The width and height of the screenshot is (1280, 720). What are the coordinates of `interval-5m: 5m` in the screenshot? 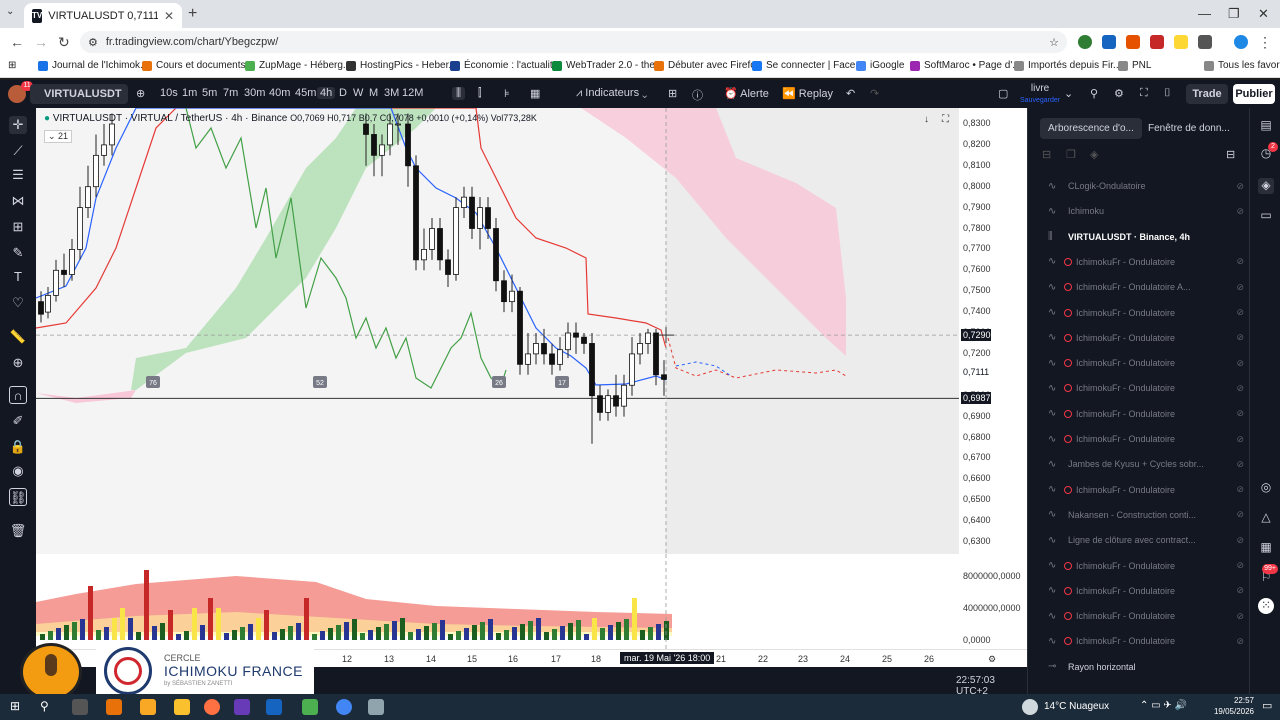 It's located at (209, 93).